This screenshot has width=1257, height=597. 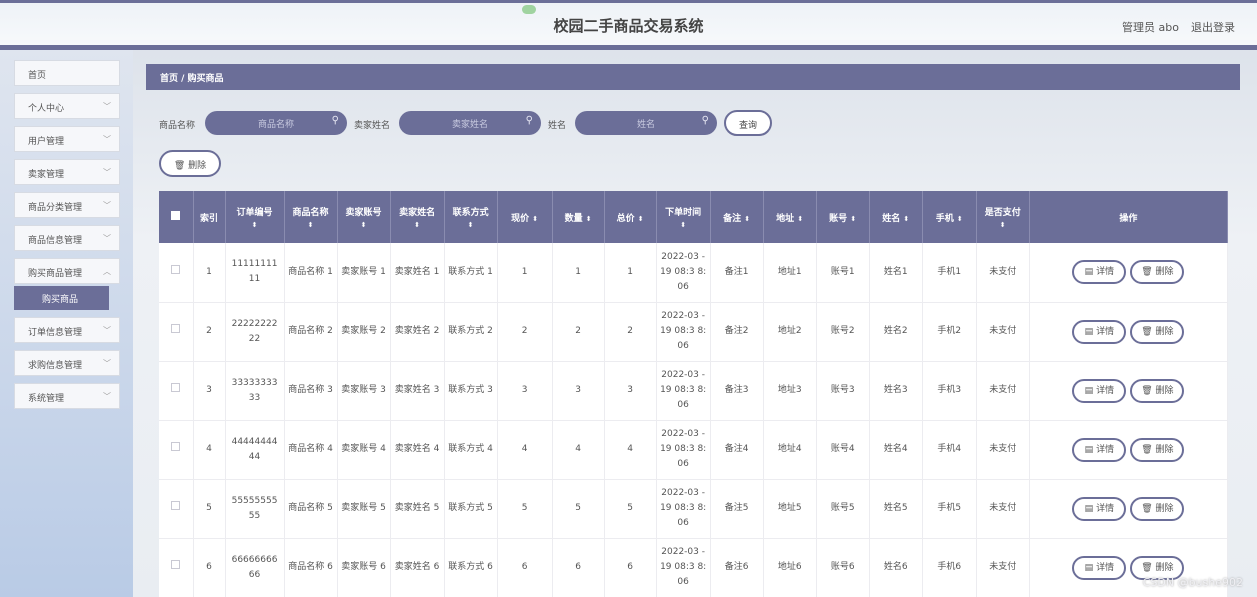 I want to click on detail-icon: ▤, so click(x=1089, y=449).